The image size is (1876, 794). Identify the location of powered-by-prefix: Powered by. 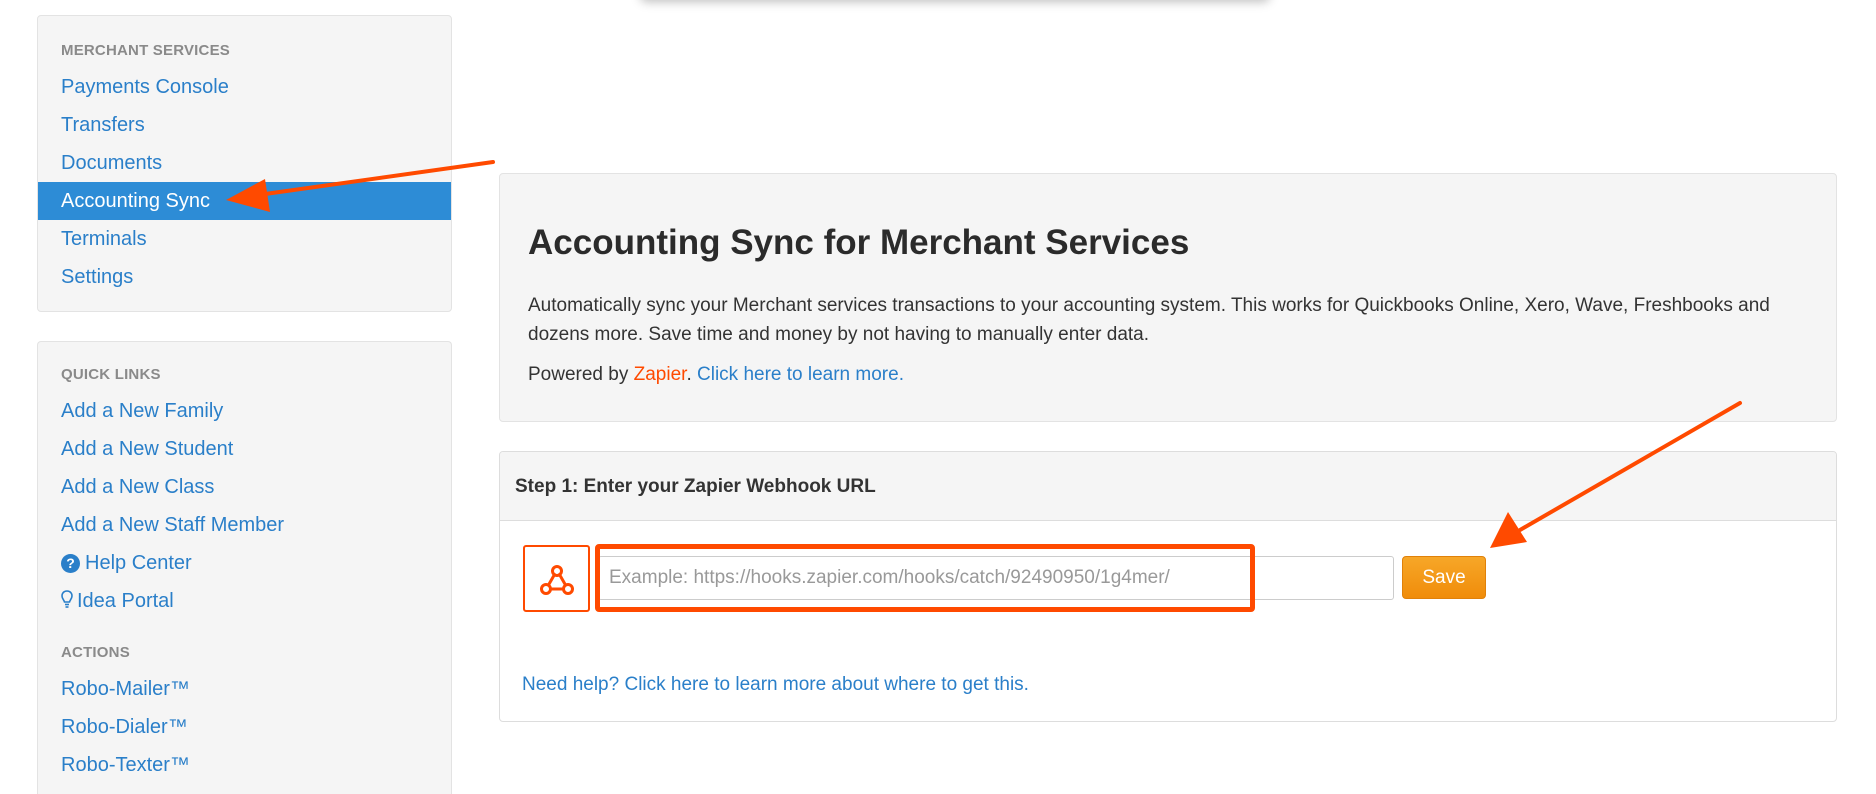
(581, 374).